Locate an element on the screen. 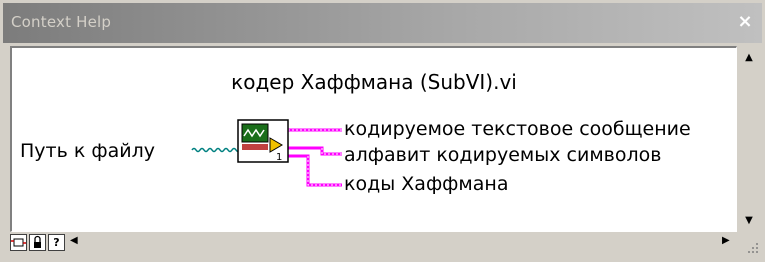 The height and width of the screenshot is (262, 765). output-label-encoded-message: кодируемое текстовое сообщение is located at coordinates (517, 129).